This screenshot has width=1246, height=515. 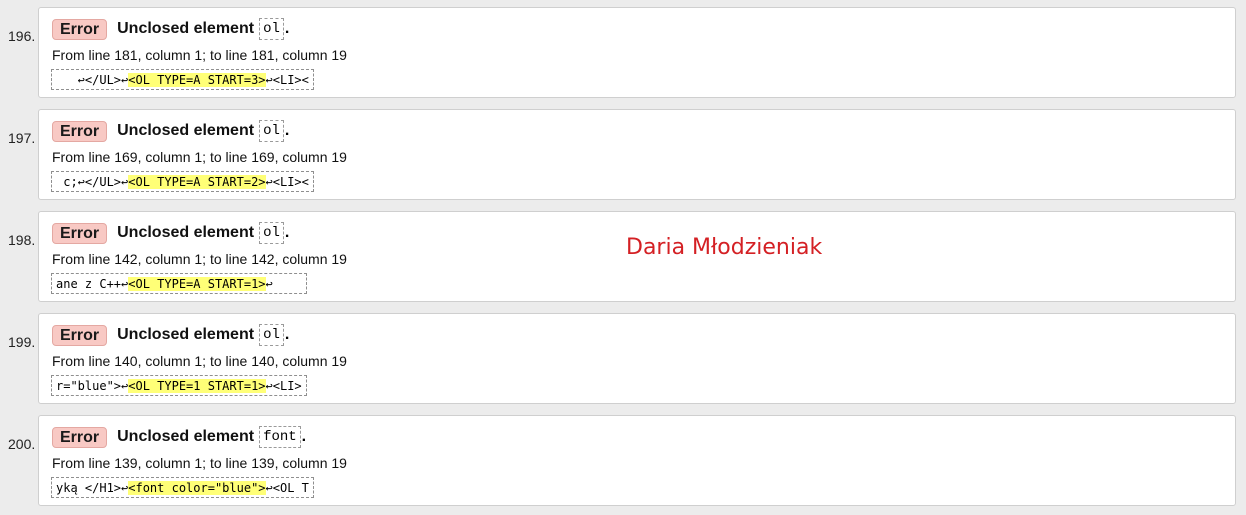 I want to click on extract-before: ane z C++↩, so click(x=92, y=284).